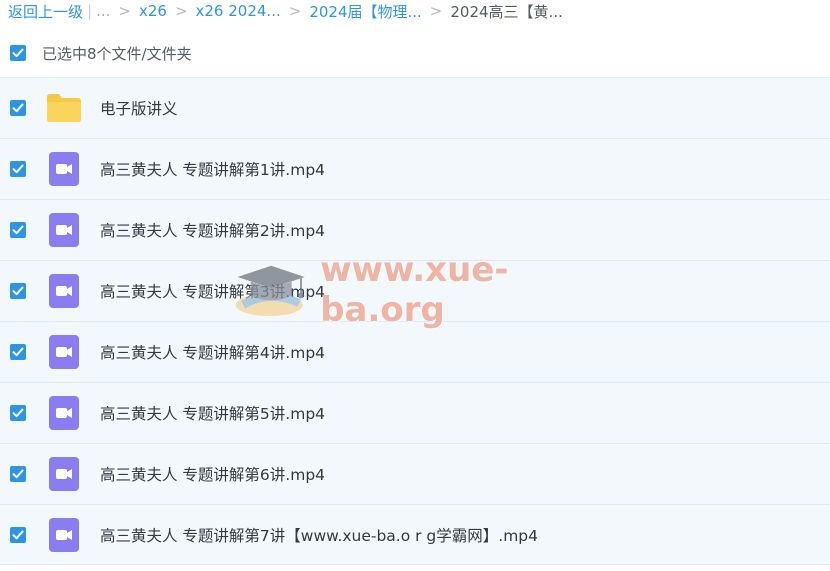 The height and width of the screenshot is (571, 830). What do you see at coordinates (415, 473) in the screenshot?
I see `list-item: 高三黄夫人 专题讲解第6讲.mp4` at bounding box center [415, 473].